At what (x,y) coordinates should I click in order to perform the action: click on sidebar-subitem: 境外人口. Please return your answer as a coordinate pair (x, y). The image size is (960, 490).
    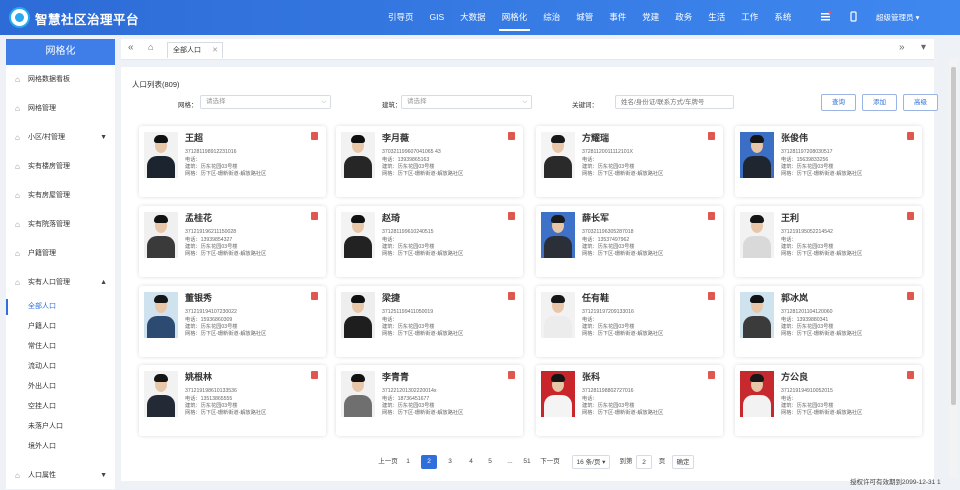
    Looking at the image, I should click on (60, 447).